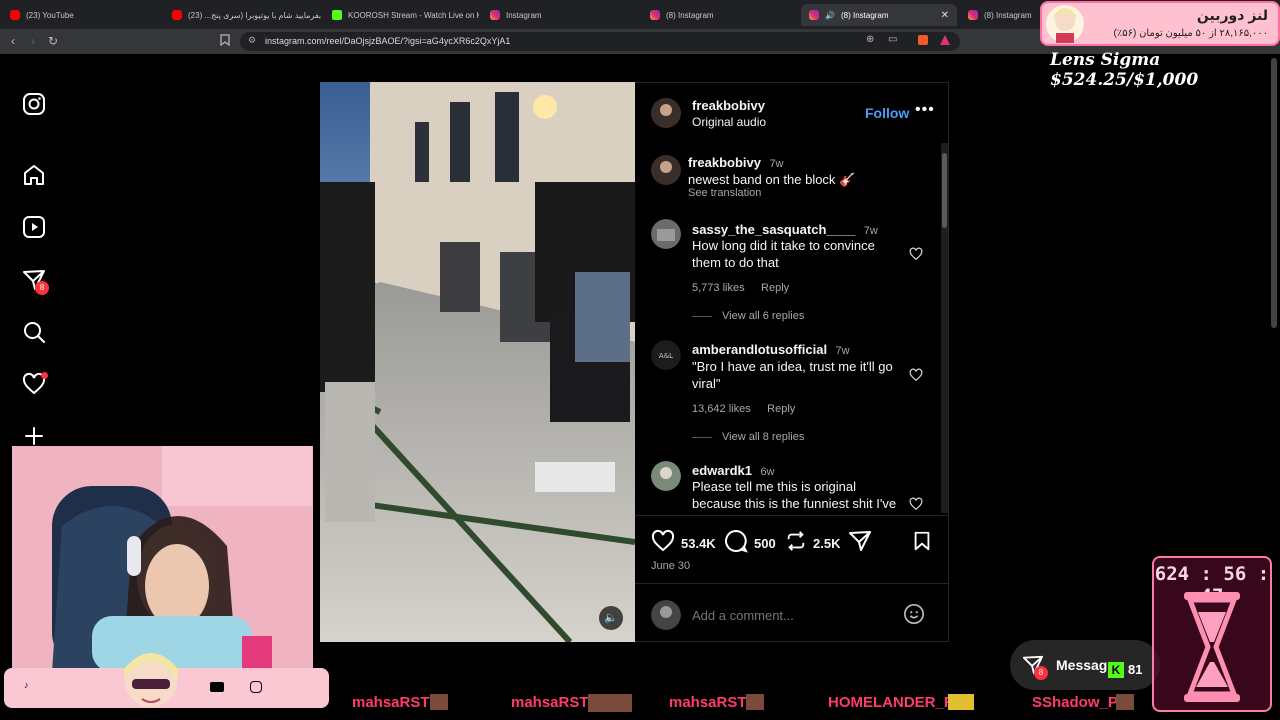  Describe the element at coordinates (729, 122) in the screenshot. I see `audio-label: Original audio` at that location.